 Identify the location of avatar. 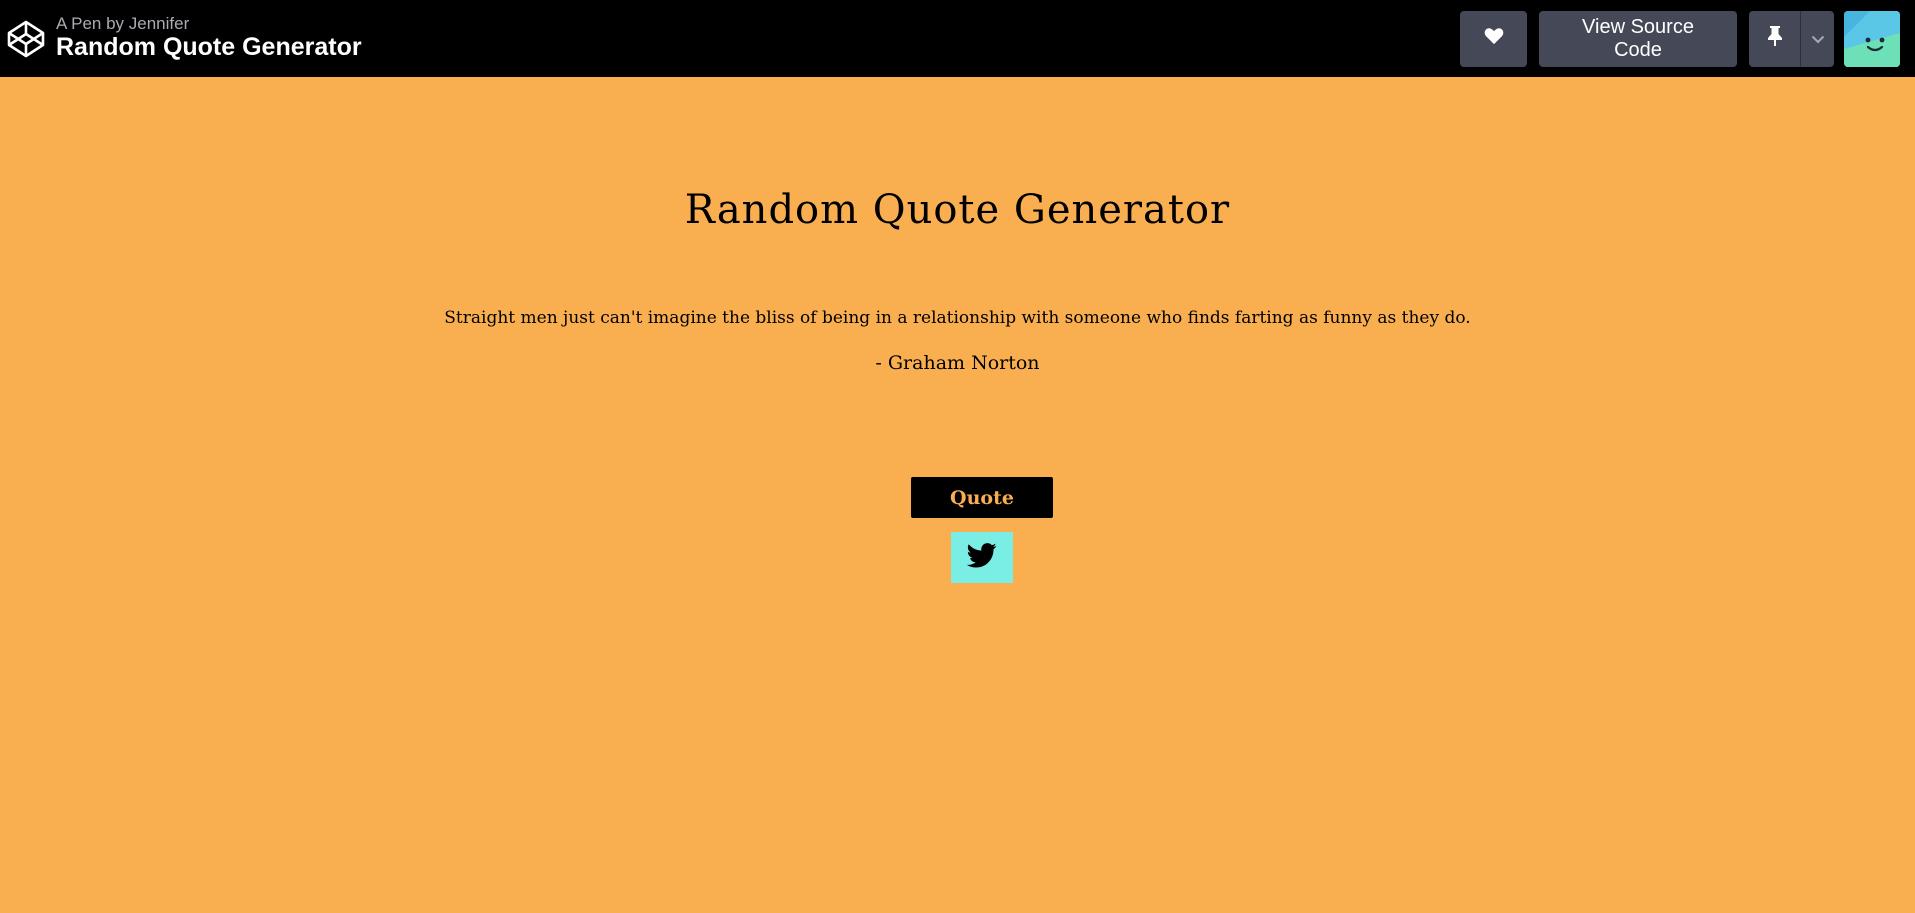
(1872, 38).